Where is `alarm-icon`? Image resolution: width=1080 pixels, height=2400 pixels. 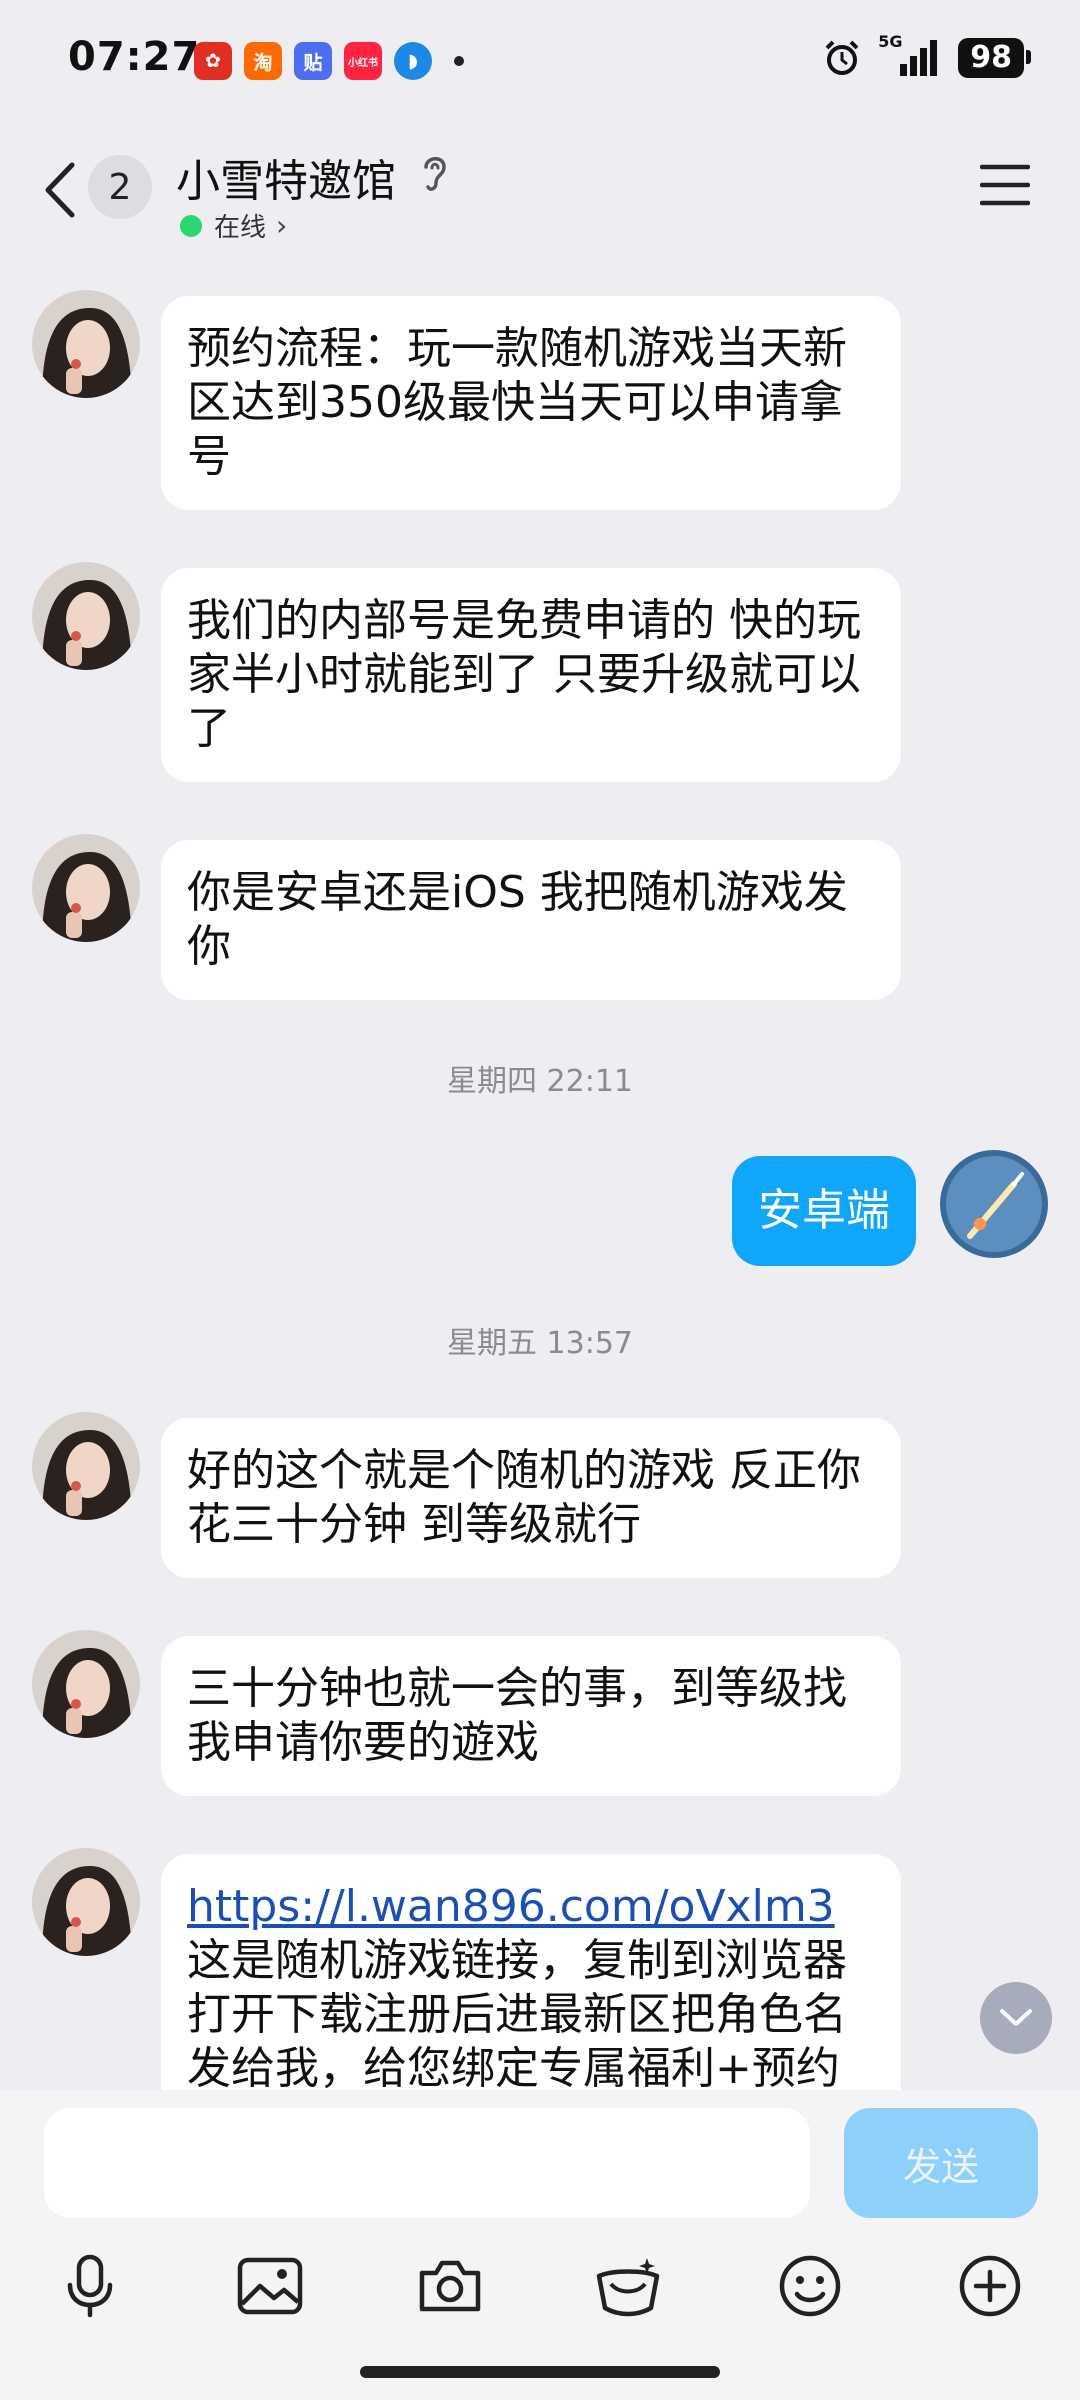 alarm-icon is located at coordinates (842, 57).